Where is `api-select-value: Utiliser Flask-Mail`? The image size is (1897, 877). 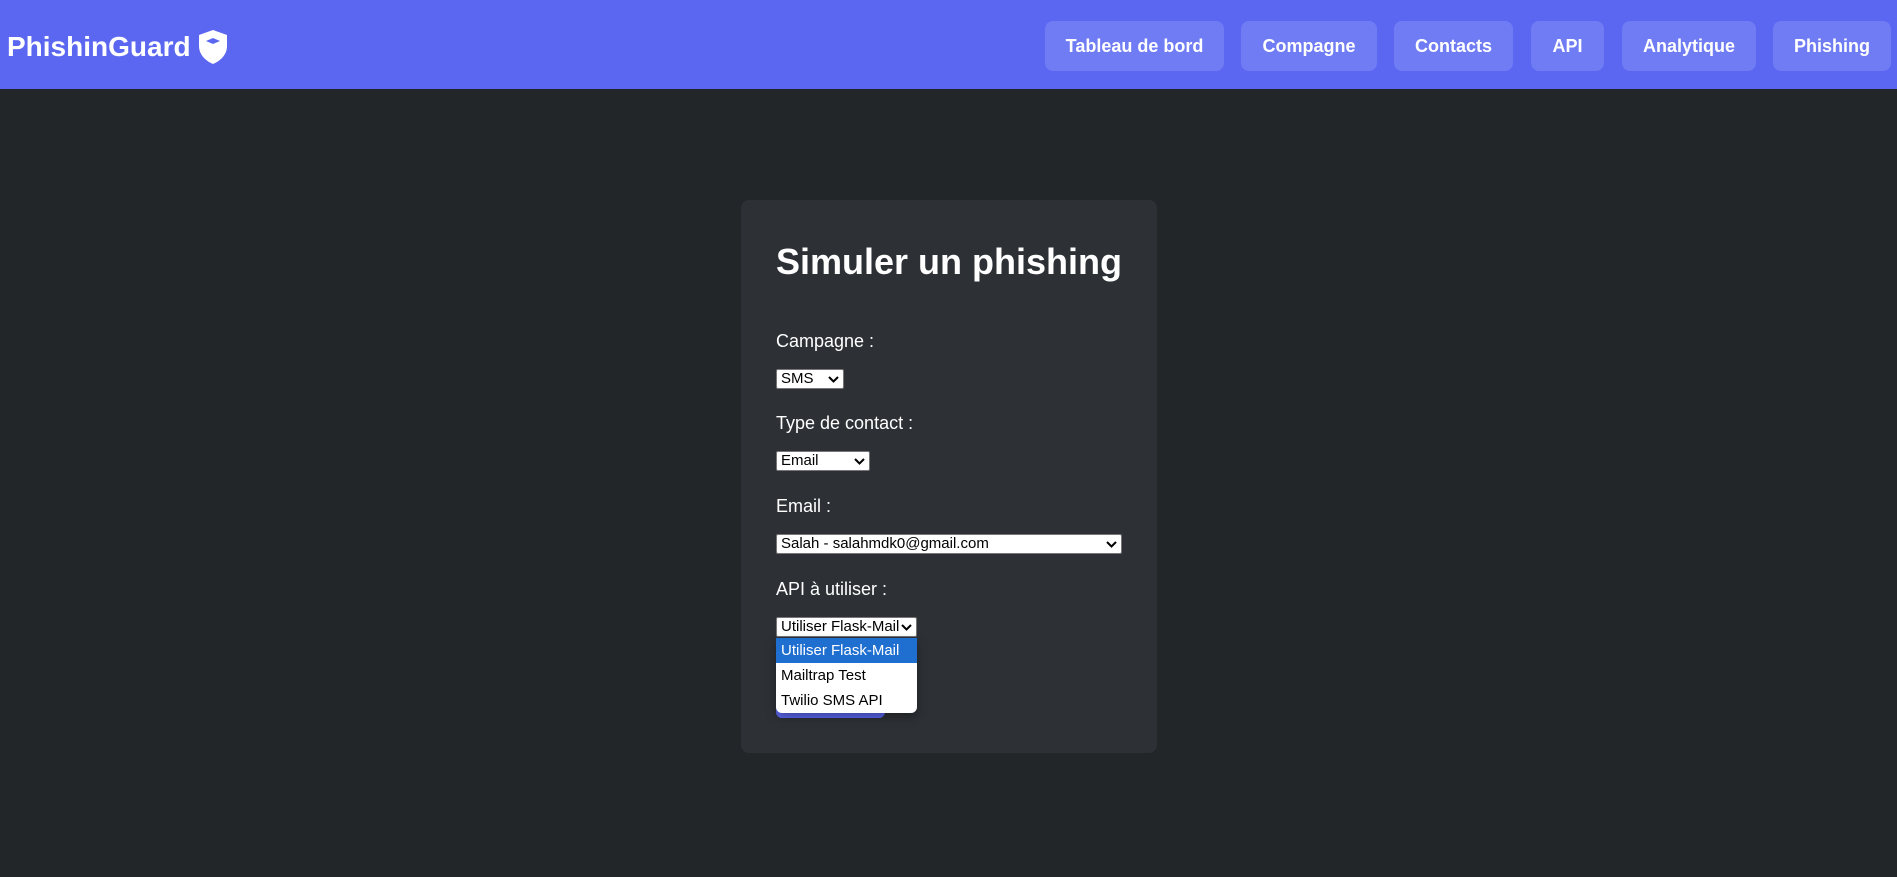 api-select-value: Utiliser Flask-Mail is located at coordinates (840, 626).